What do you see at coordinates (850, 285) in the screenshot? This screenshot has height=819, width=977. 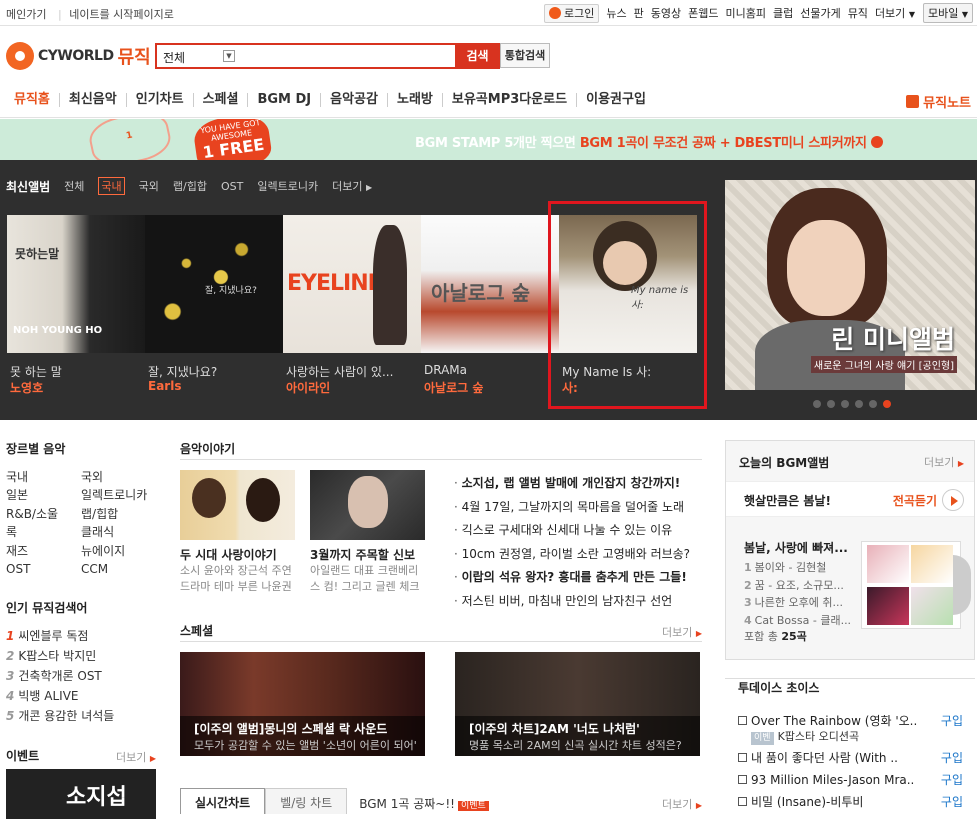 I see `featured-album-banner: 린 미니앨범 새로운 그녀의 사랑 얘기 [공인형]` at bounding box center [850, 285].